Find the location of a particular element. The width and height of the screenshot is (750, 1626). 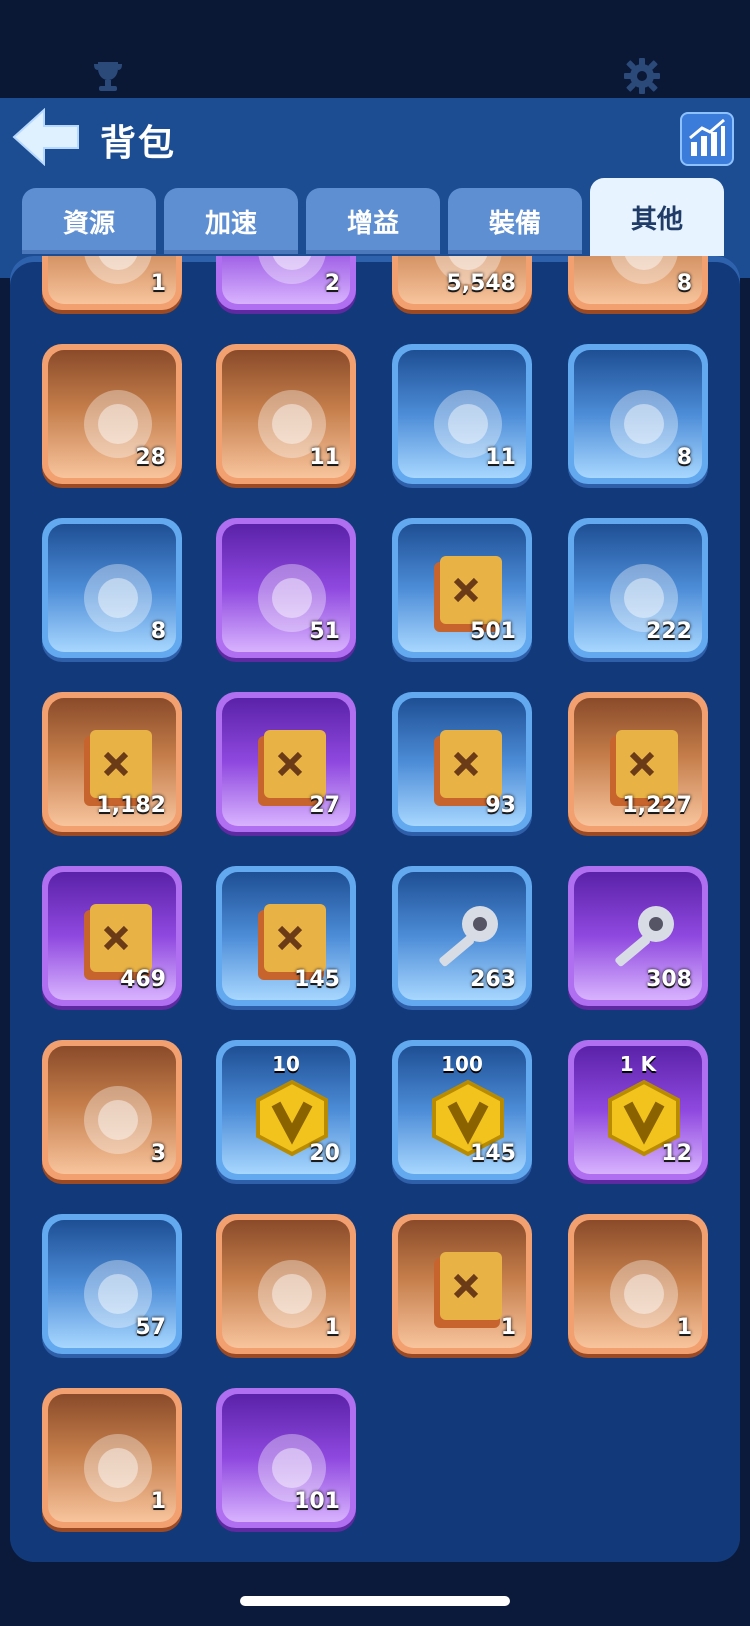

inventory-item: 308 is located at coordinates (638, 936).